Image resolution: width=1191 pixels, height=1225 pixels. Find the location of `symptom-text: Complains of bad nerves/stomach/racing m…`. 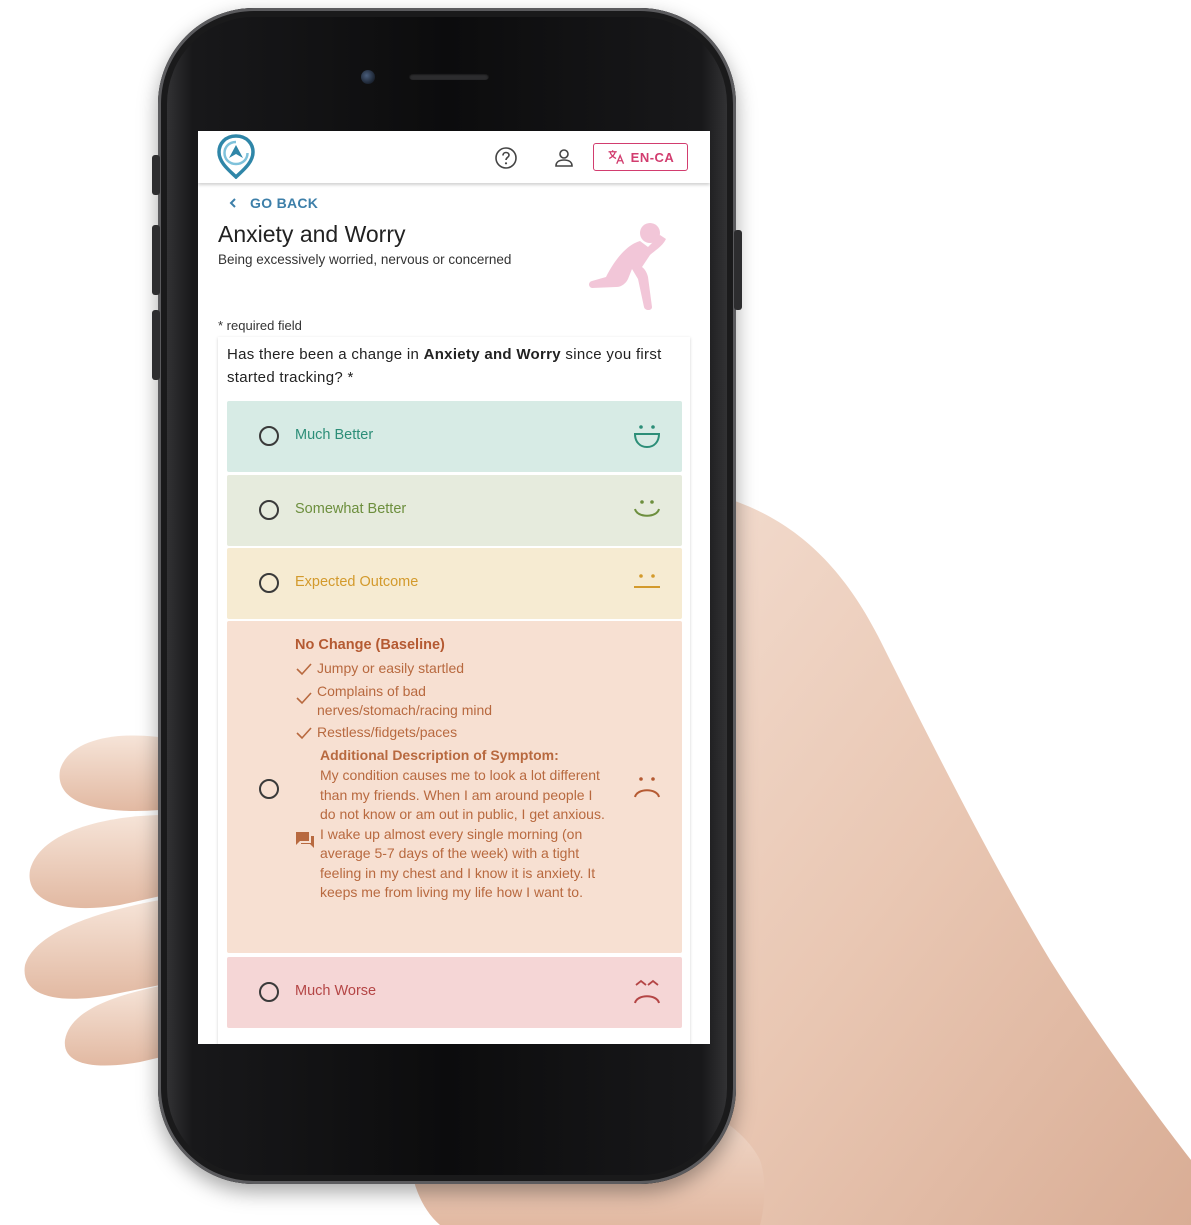

symptom-text: Complains of bad nerves/stomach/racing m… is located at coordinates (405, 700).